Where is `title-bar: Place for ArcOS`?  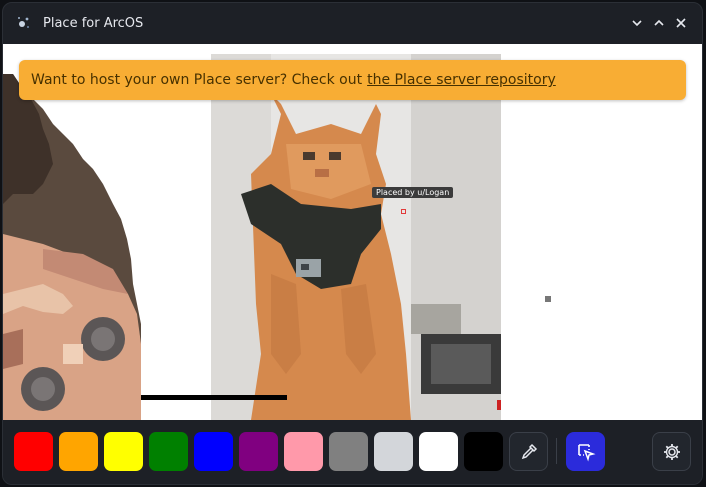
title-bar: Place for ArcOS is located at coordinates (352, 23).